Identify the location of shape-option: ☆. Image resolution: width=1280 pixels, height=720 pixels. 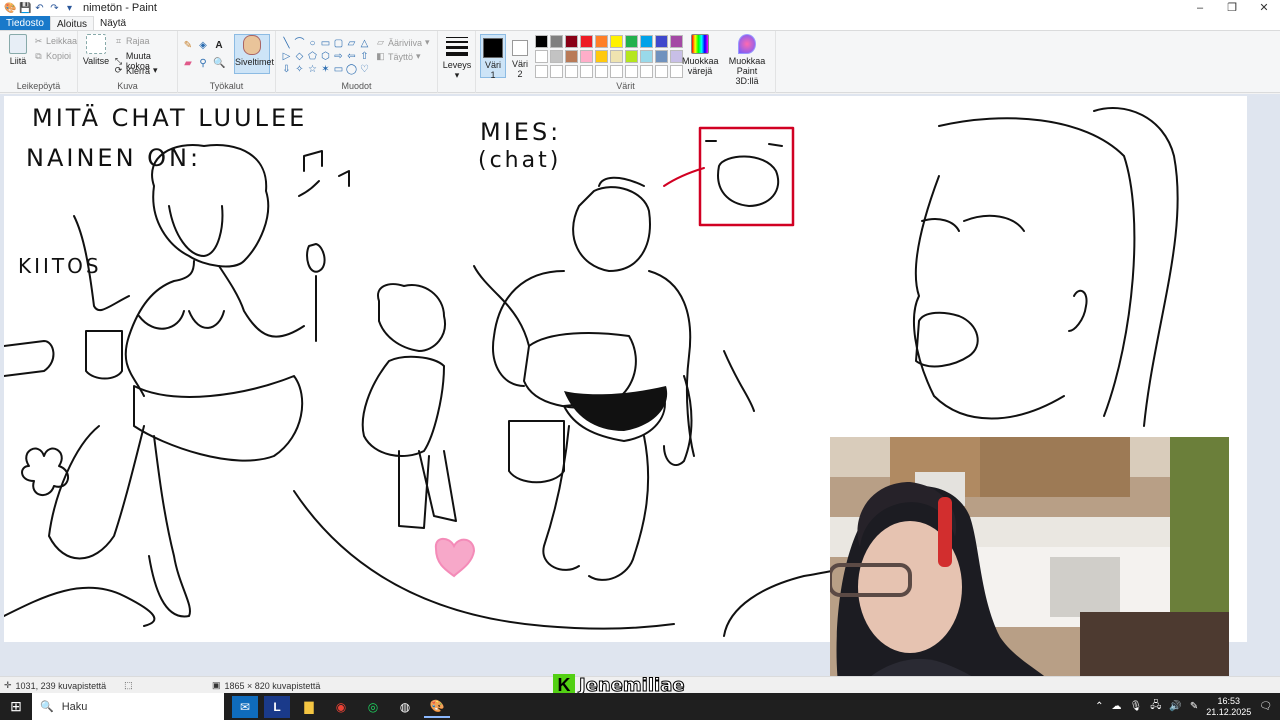
(312, 69).